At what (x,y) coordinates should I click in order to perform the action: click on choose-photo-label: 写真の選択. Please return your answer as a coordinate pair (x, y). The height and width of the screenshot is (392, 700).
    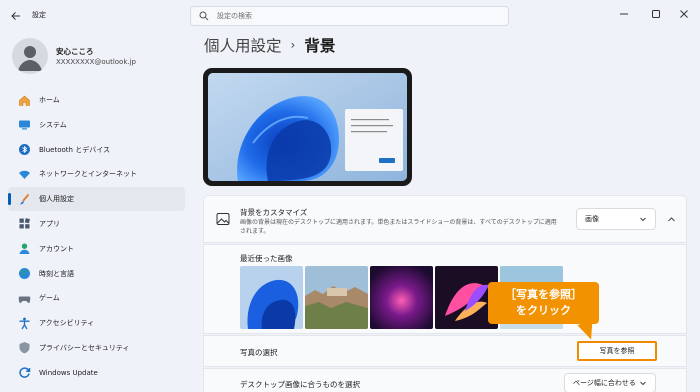
    Looking at the image, I should click on (259, 352).